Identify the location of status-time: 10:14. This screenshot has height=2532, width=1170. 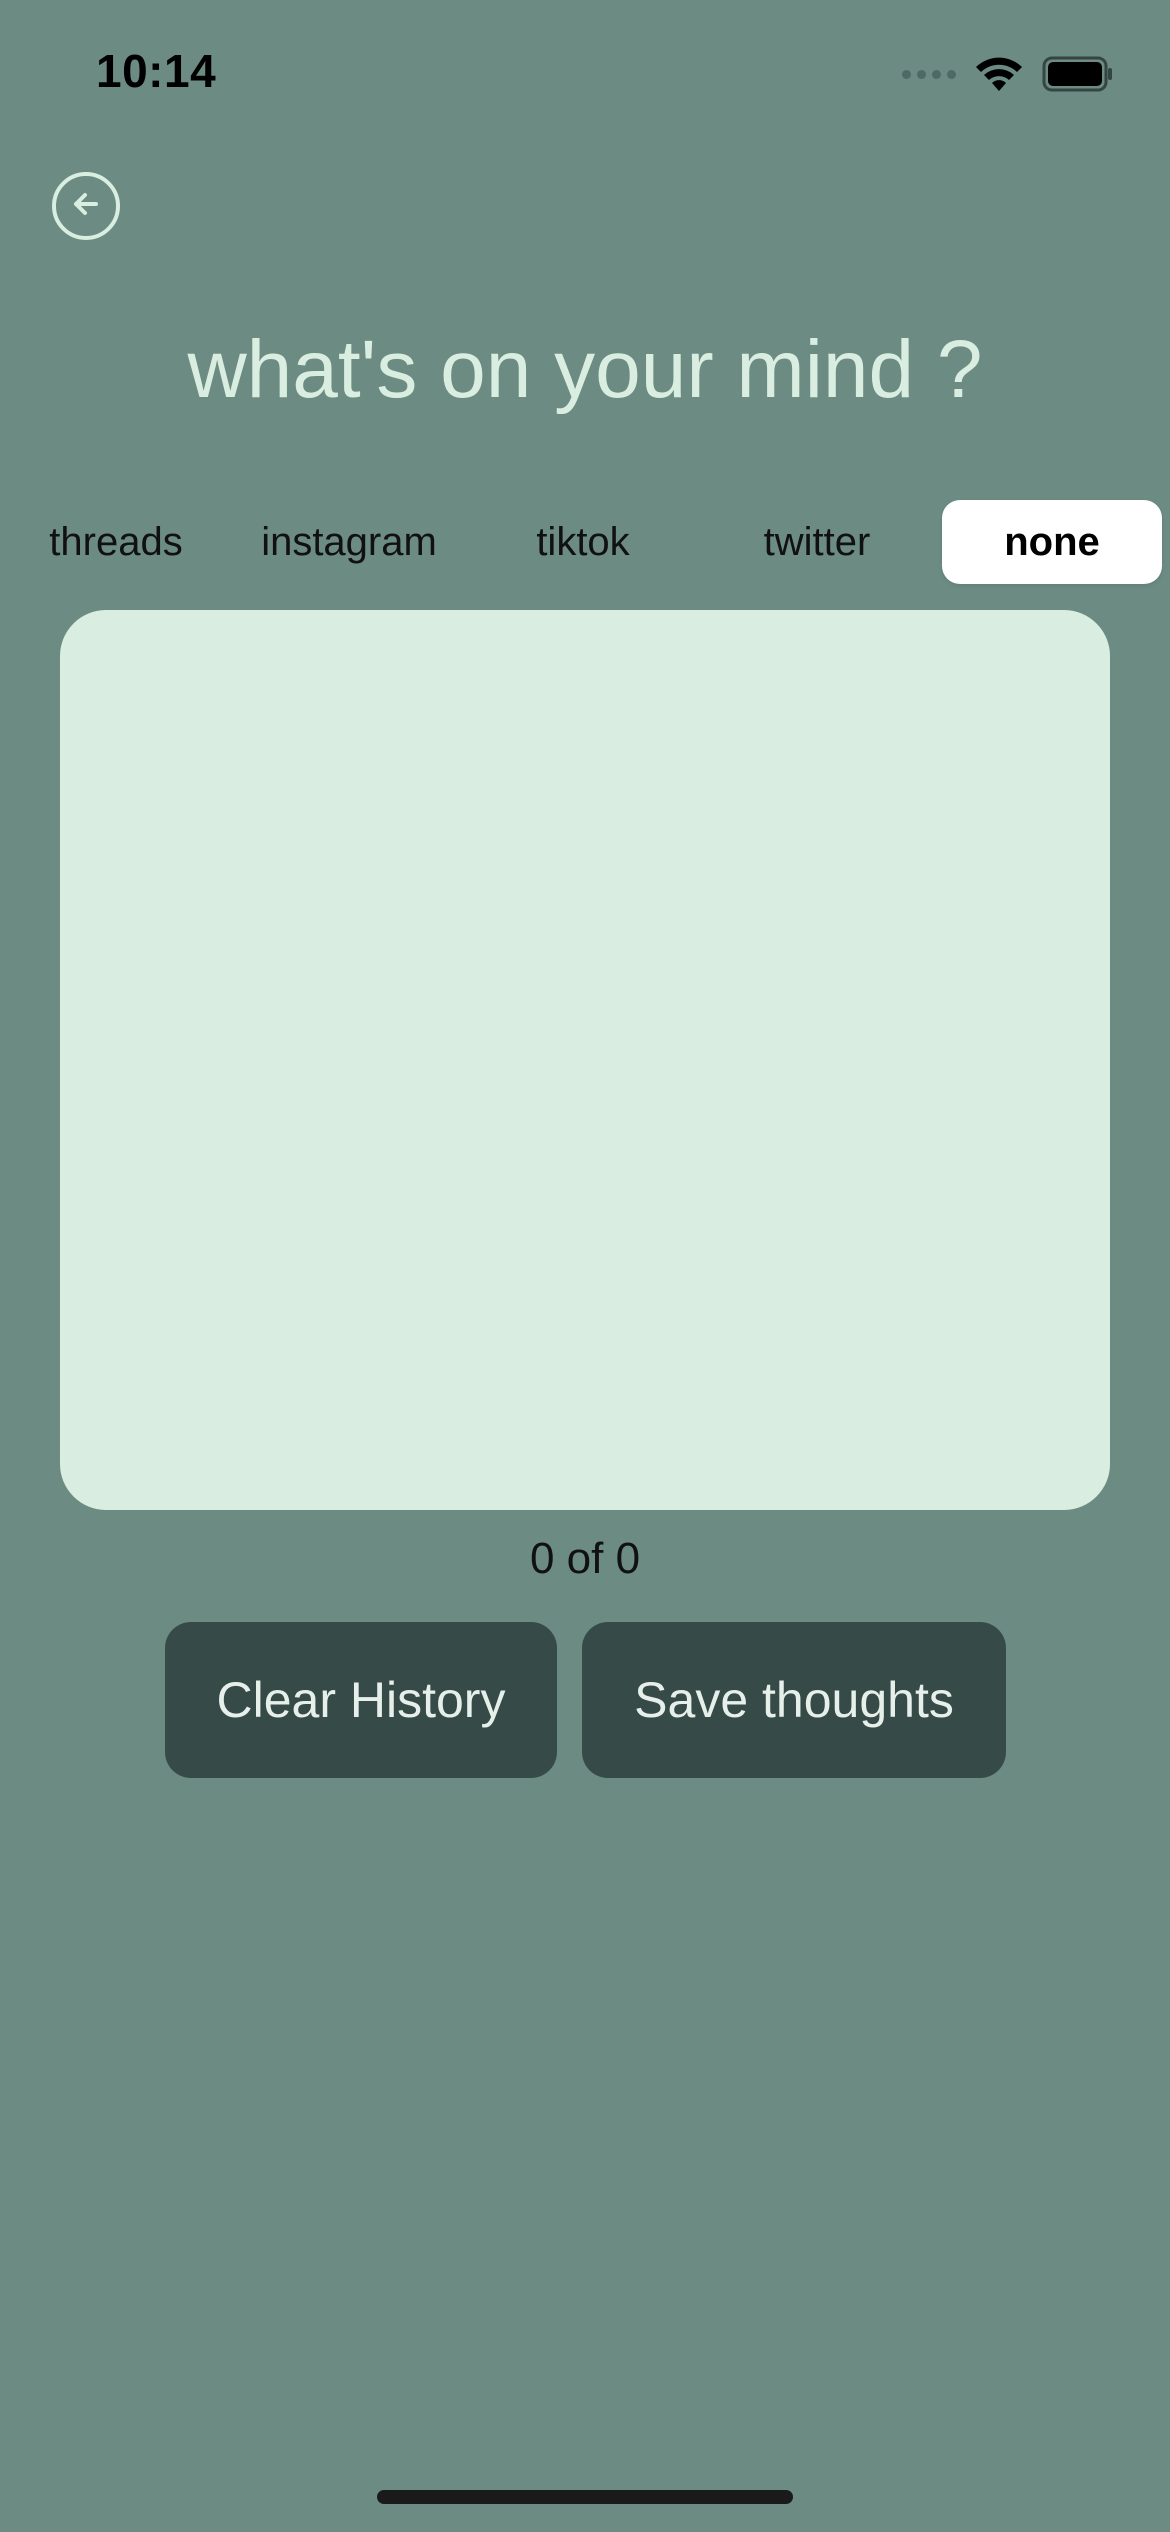
(156, 71).